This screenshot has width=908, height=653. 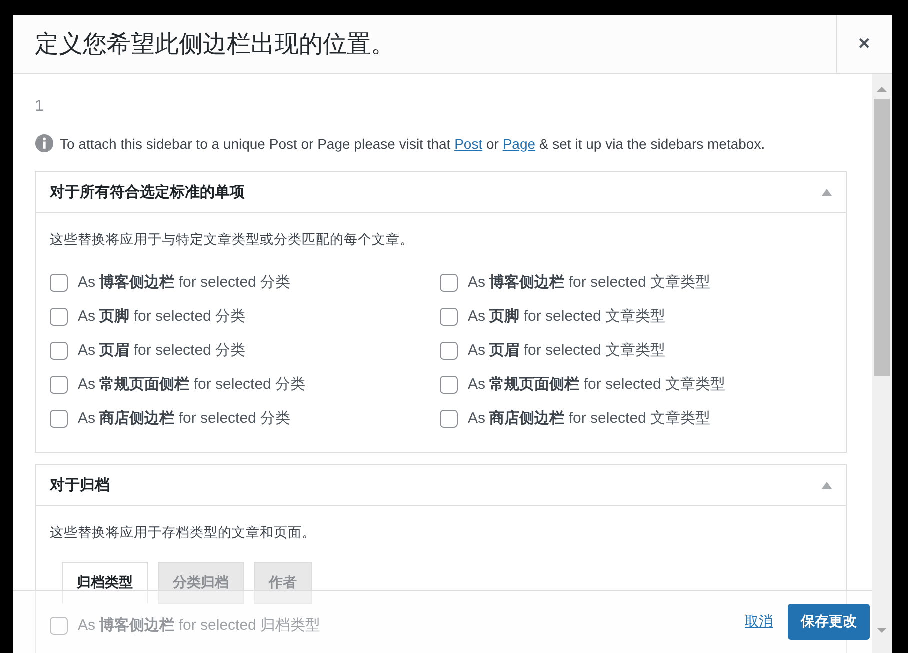 What do you see at coordinates (184, 418) in the screenshot?
I see `checkbox-label: As 商店侧边栏 for selected 分类` at bounding box center [184, 418].